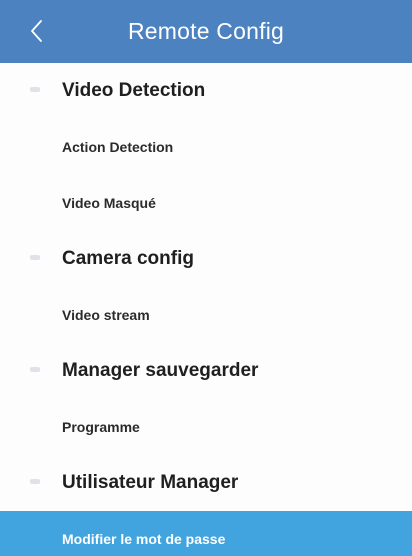  Describe the element at coordinates (206, 427) in the screenshot. I see `menu-item-programme: Programme` at that location.